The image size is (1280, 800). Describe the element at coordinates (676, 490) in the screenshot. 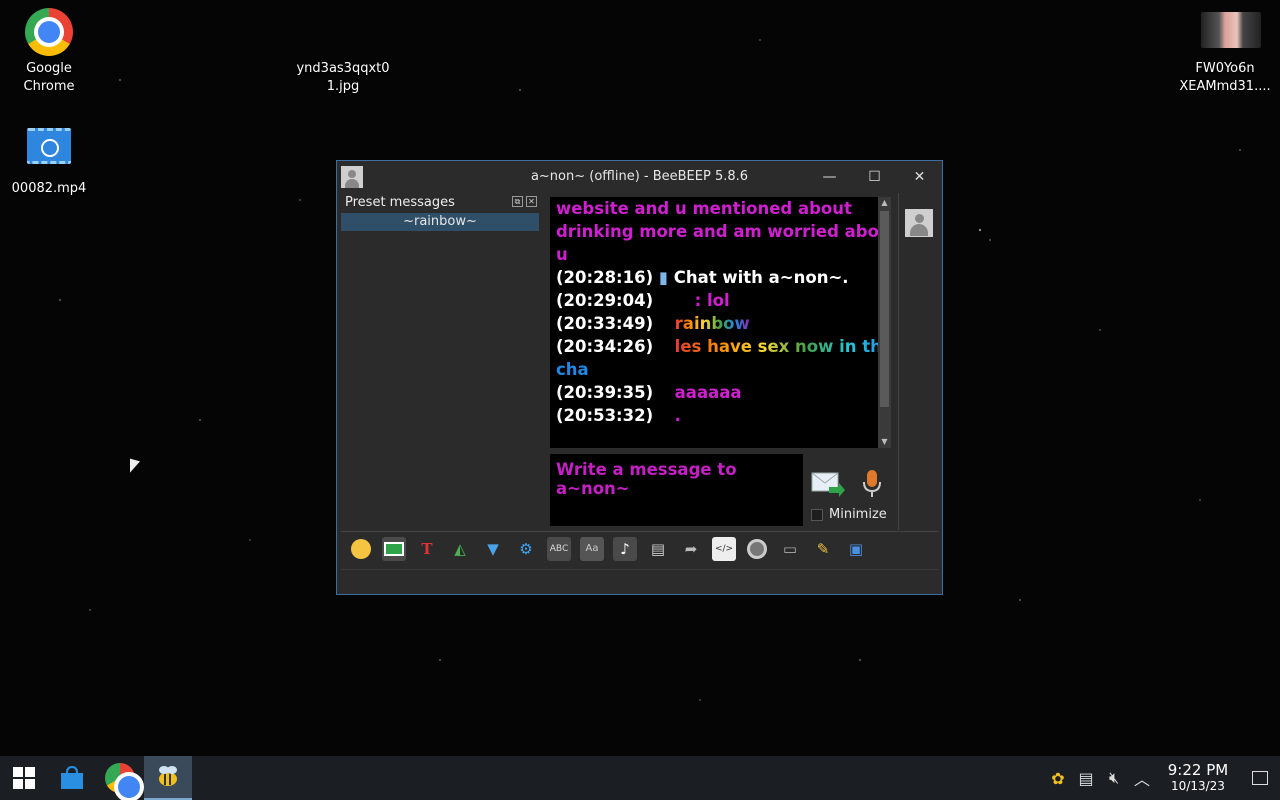

I see `message-input: Write a message to a~non~` at that location.